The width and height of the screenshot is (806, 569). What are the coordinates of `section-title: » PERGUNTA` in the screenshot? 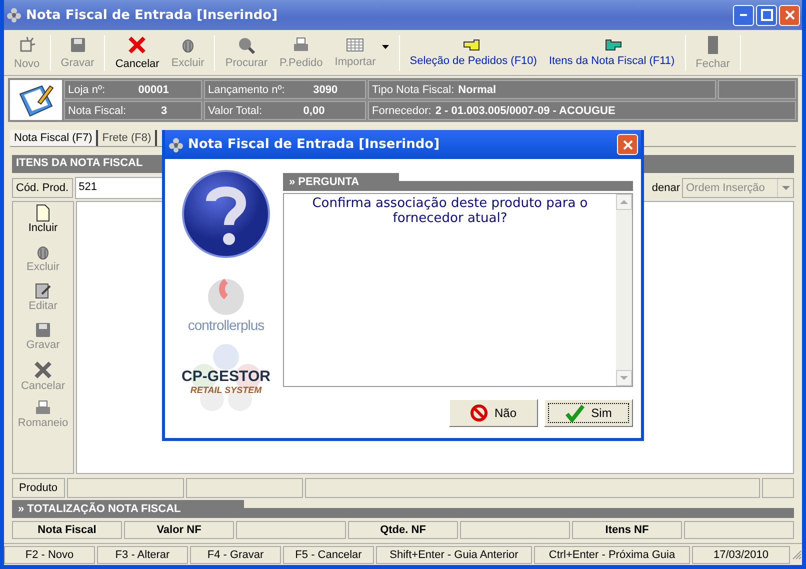 It's located at (324, 182).